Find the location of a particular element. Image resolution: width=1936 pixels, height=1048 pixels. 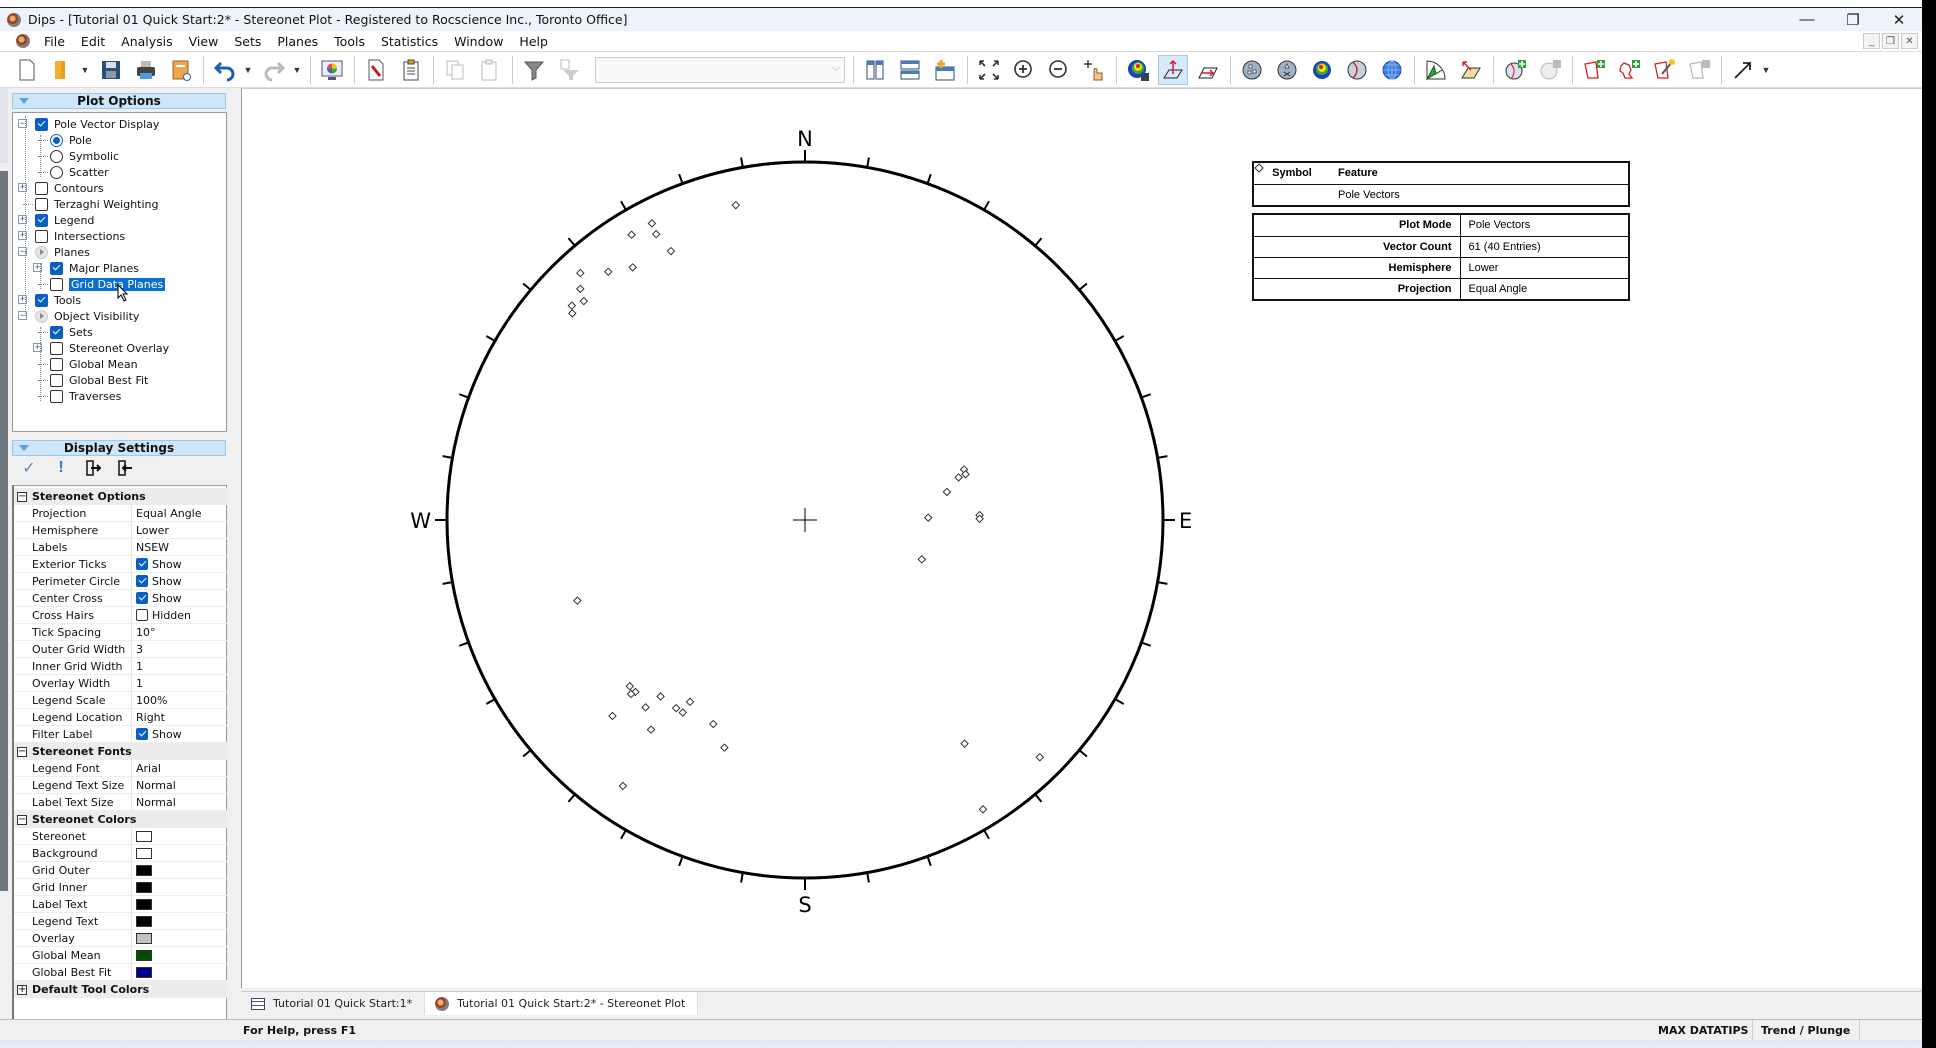

tree-item-intersections: Intersections is located at coordinates (80, 236).